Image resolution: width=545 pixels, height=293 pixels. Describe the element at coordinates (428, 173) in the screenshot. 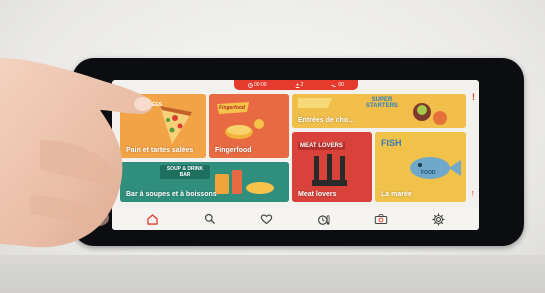

I see `tile-sub-badge: FOOD` at that location.